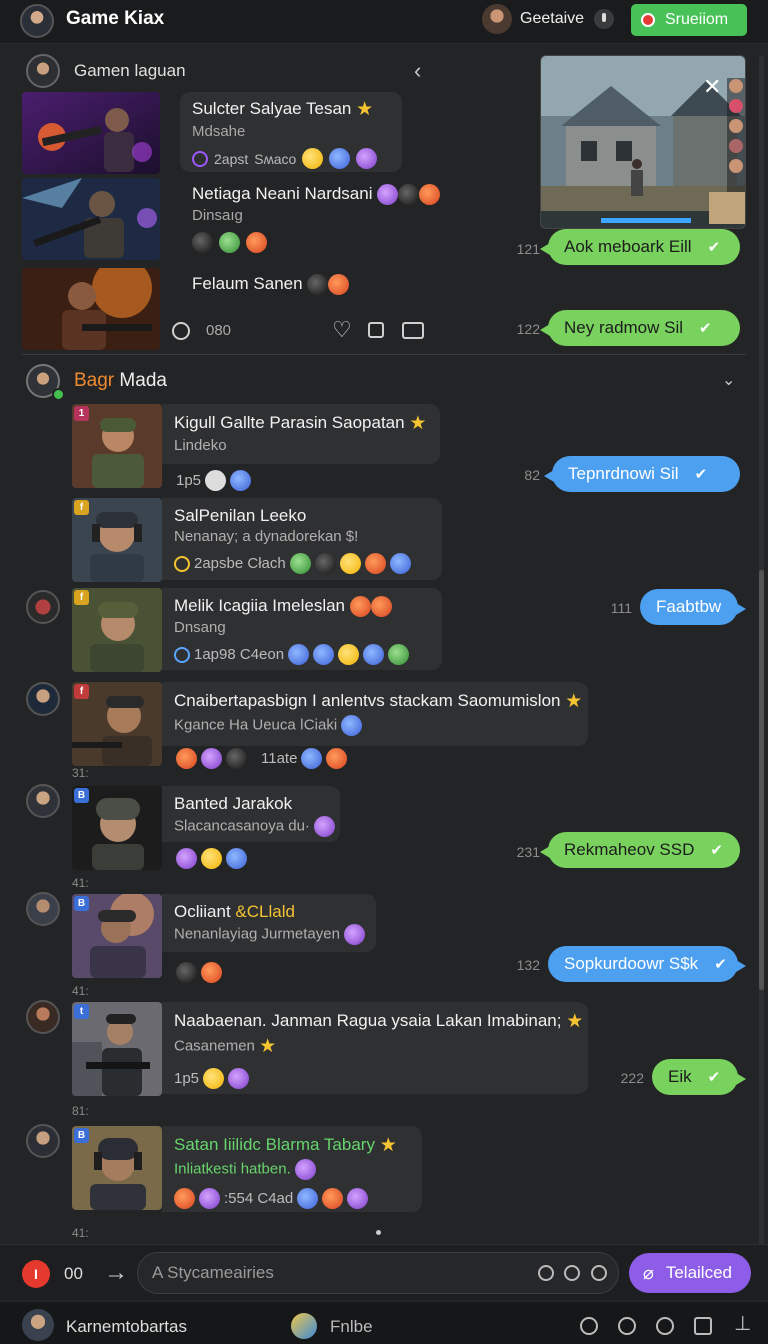  Describe the element at coordinates (528, 249) in the screenshot. I see `message-number: 121` at that location.